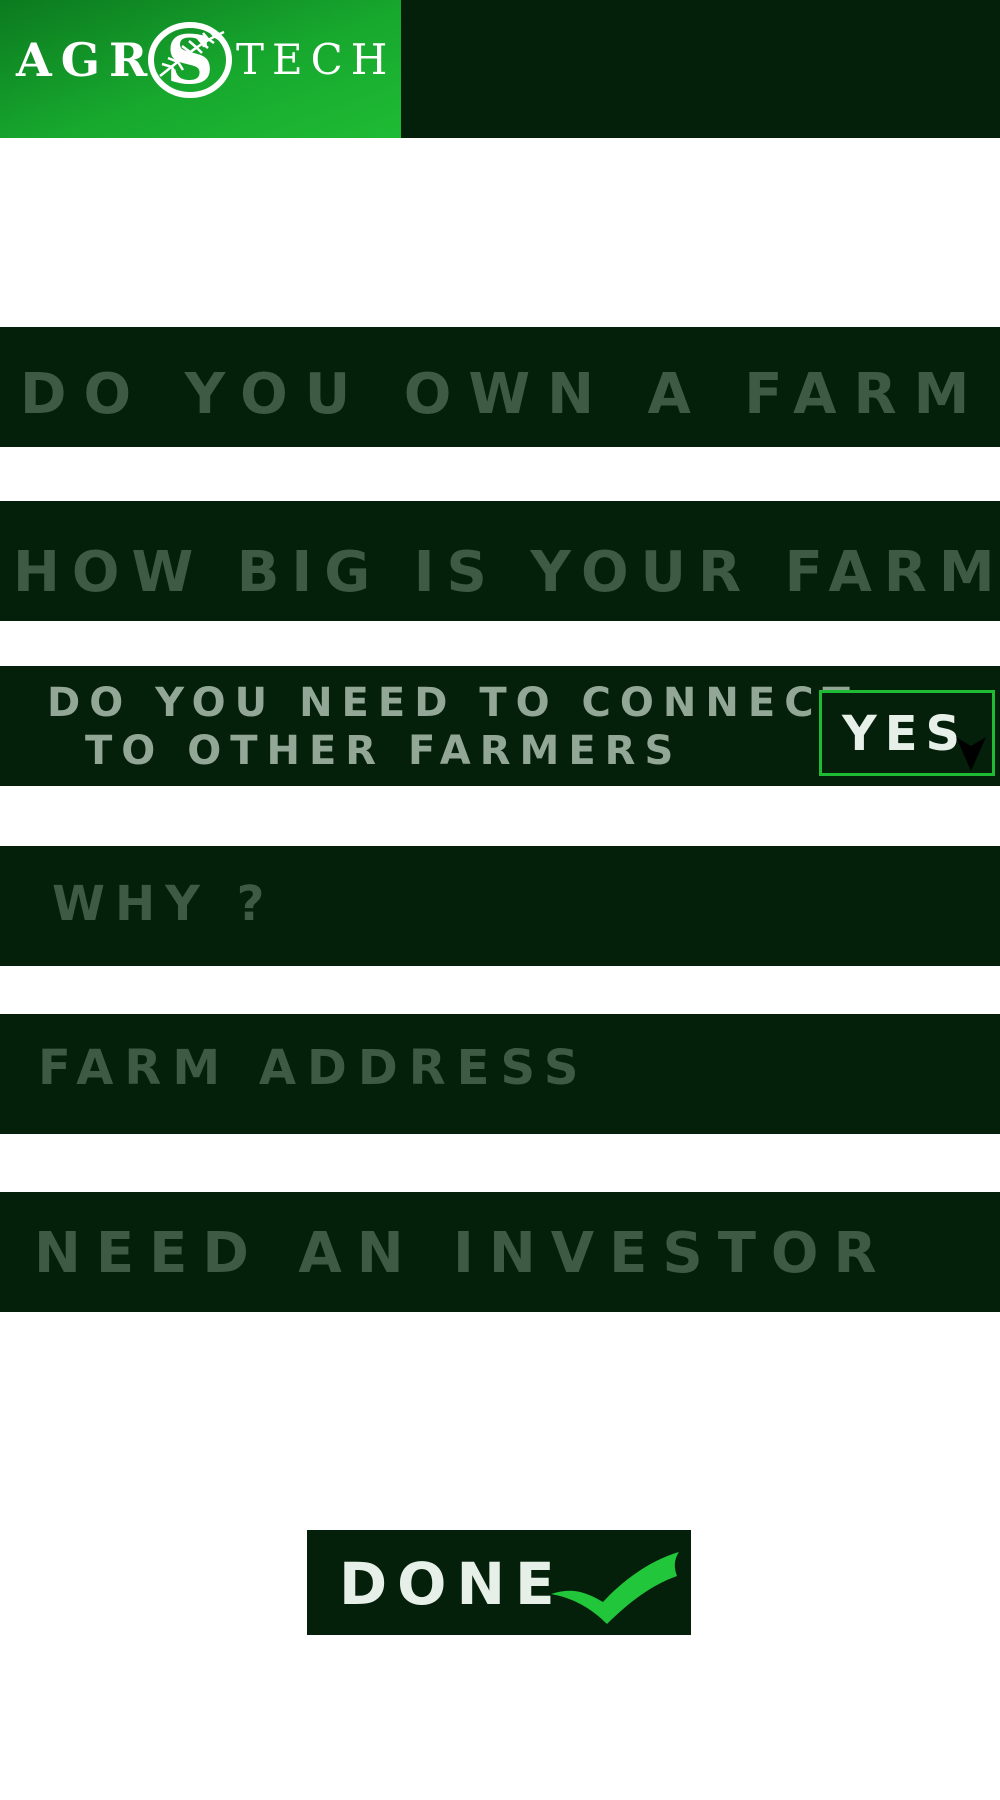 The image size is (1000, 1800). Describe the element at coordinates (500, 69) in the screenshot. I see `top-bar: AGR S TECH` at that location.